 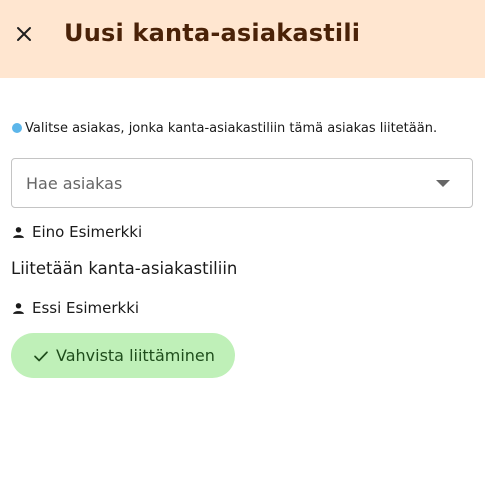 I want to click on customer-row-secondary: Essi Esimerkki, so click(x=75, y=308).